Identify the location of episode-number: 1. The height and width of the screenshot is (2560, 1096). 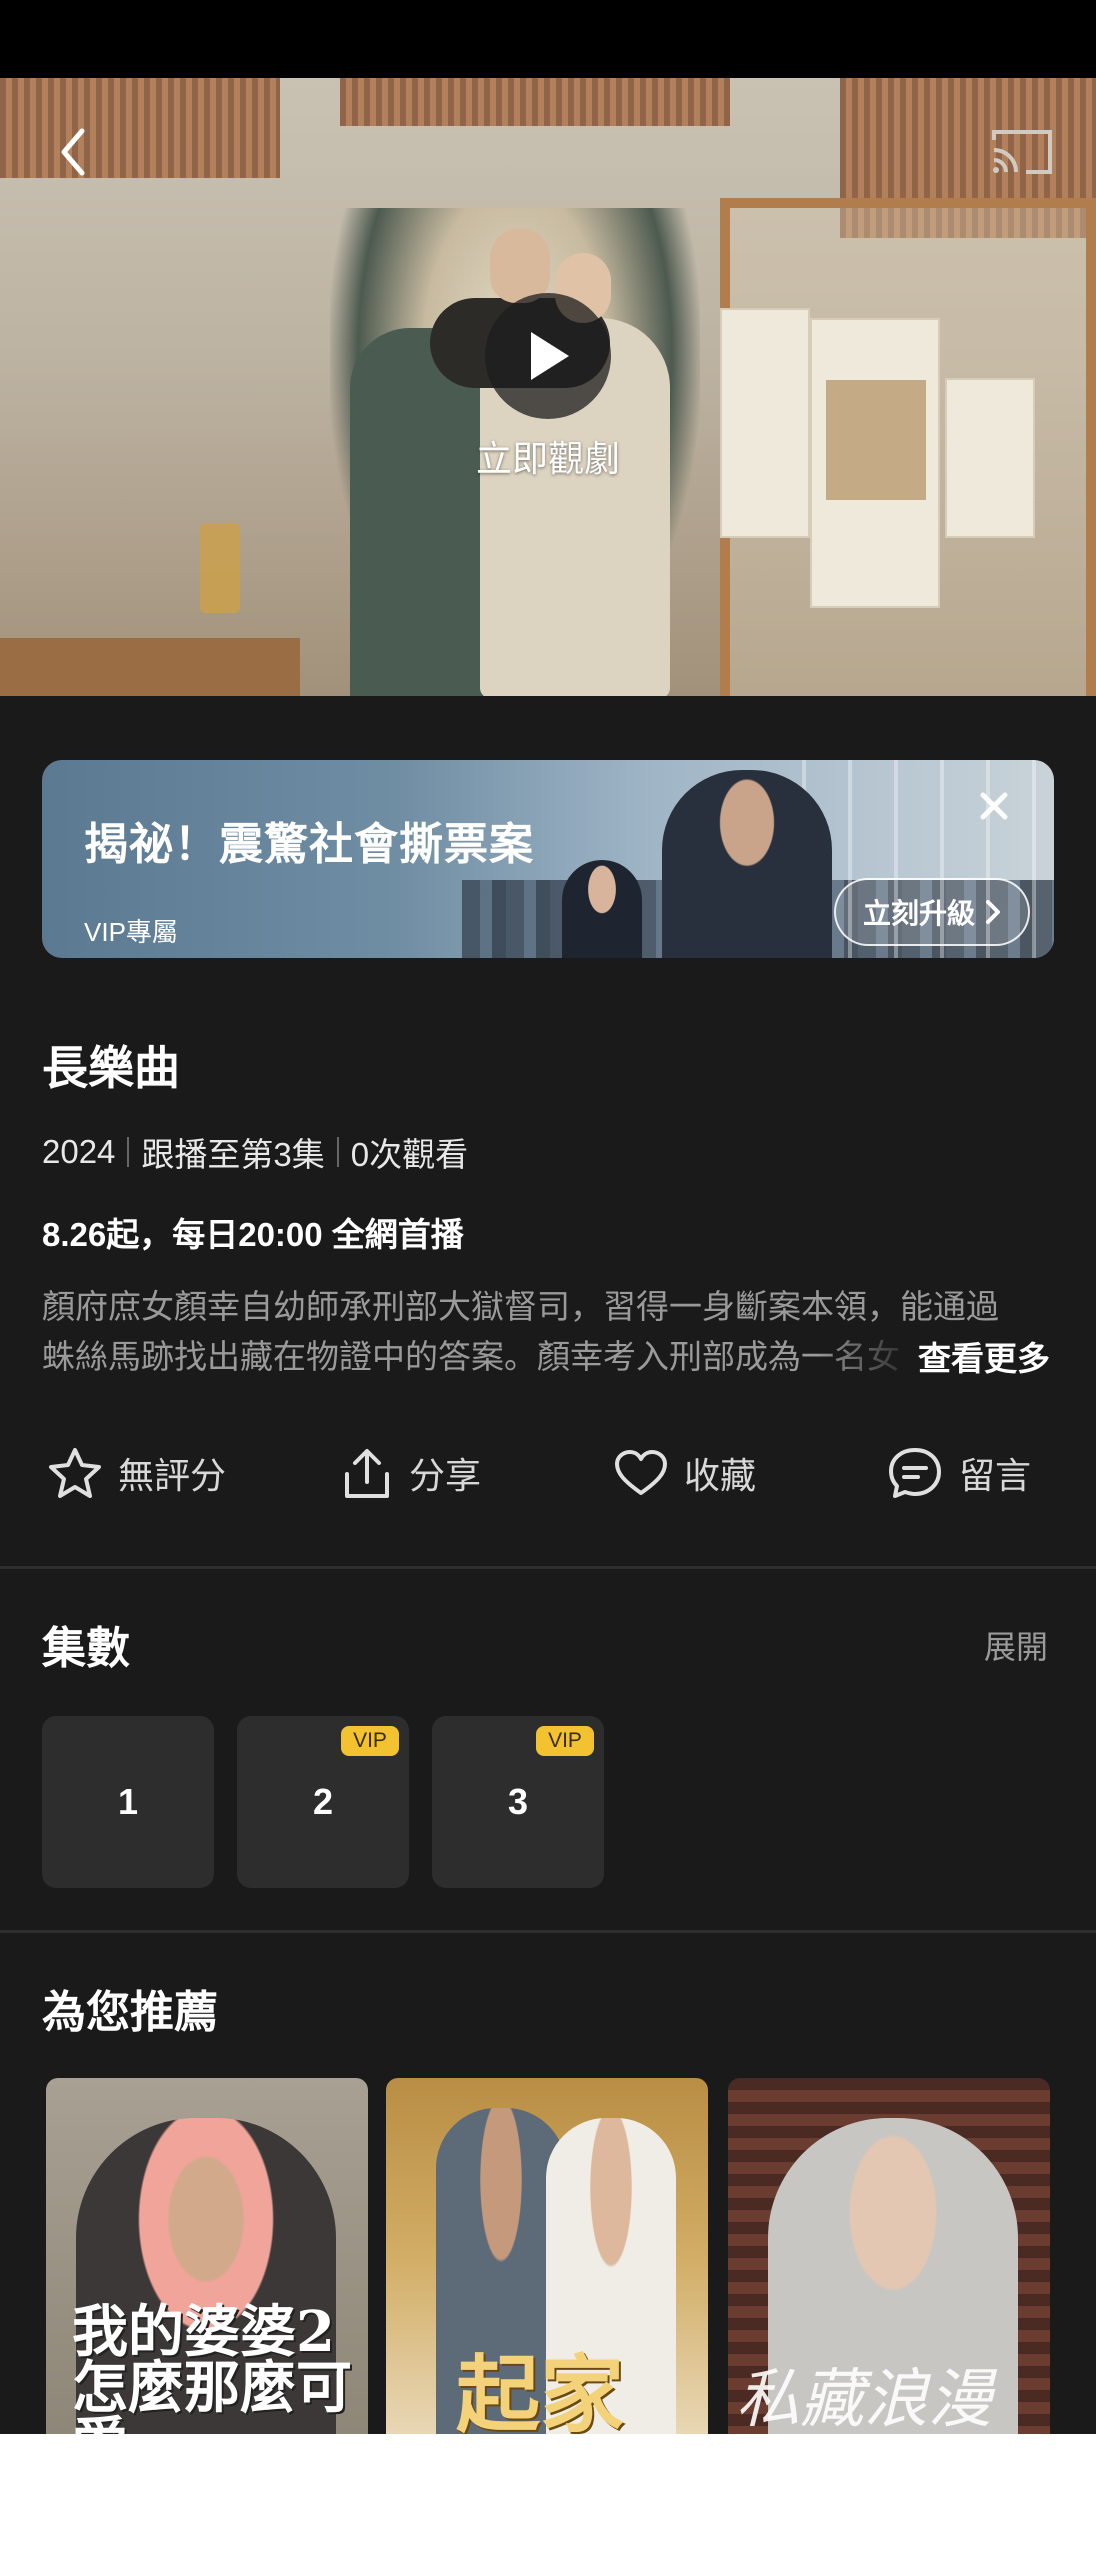
(128, 1801).